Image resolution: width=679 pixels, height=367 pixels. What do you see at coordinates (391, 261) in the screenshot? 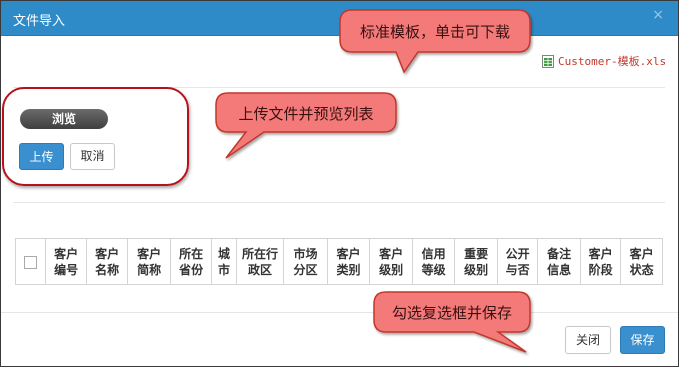
I see `column-header: 客户 级别` at bounding box center [391, 261].